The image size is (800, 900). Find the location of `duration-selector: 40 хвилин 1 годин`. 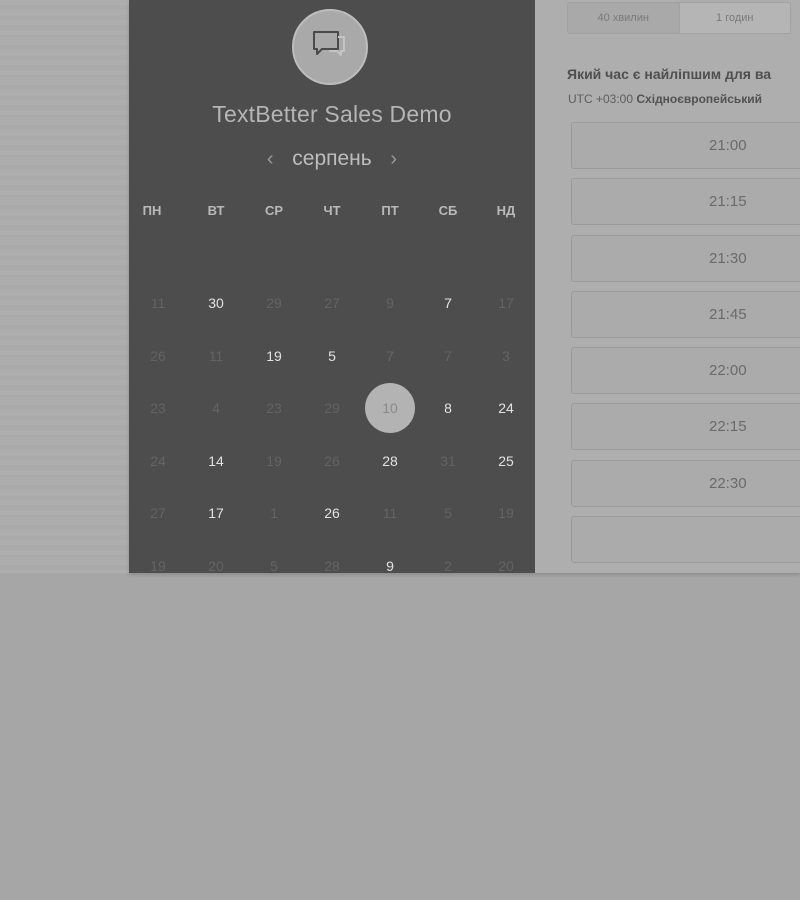

duration-selector: 40 хвилин 1 годин is located at coordinates (679, 18).